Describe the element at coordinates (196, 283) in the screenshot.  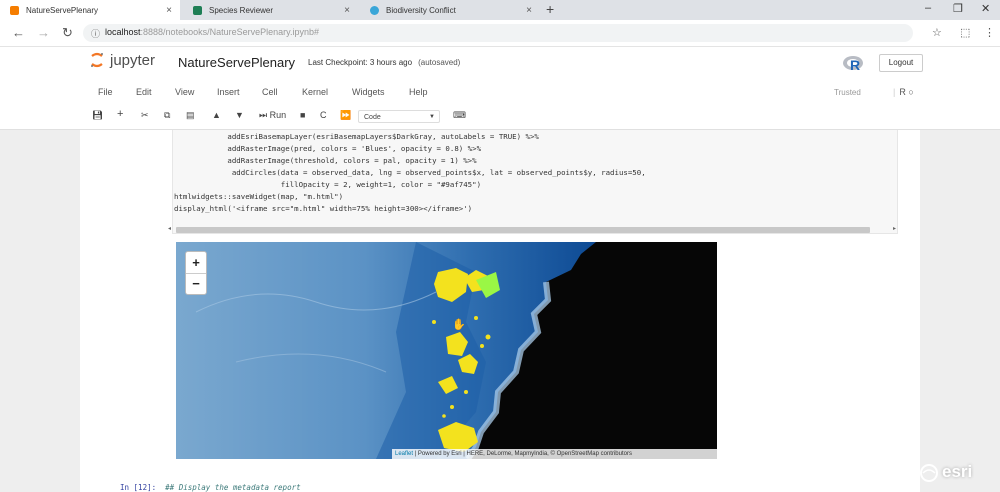
I see `zoom-out-button: −` at that location.